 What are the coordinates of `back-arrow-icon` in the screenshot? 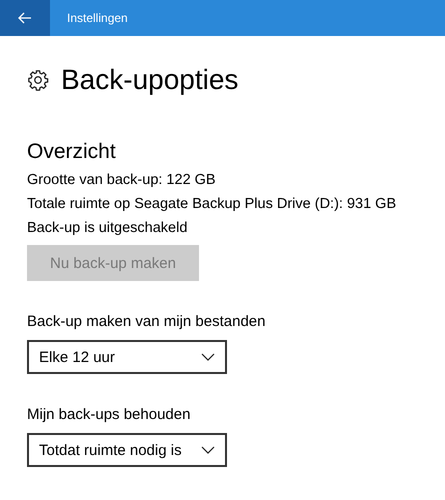 It's located at (25, 18).